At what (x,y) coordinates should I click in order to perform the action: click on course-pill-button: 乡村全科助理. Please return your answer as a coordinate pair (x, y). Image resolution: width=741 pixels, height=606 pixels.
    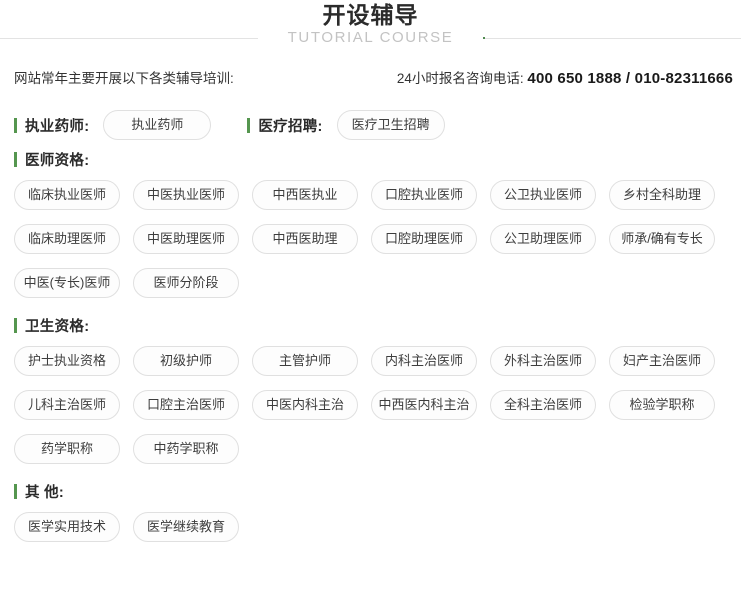
    Looking at the image, I should click on (662, 195).